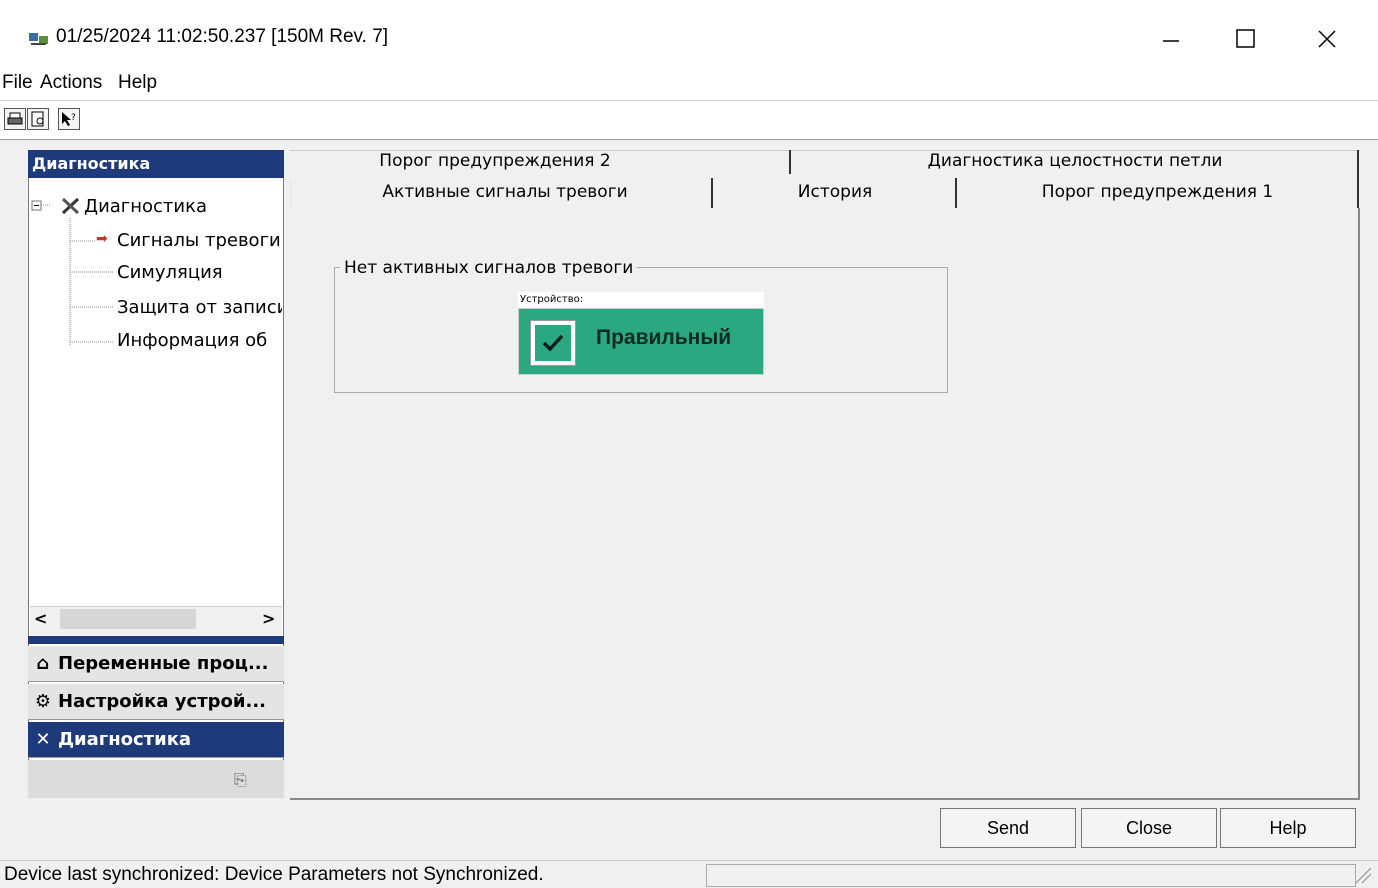 The image size is (1378, 888). Describe the element at coordinates (495, 161) in the screenshot. I see `tab-warning-threshold-2: Порог предупреждения 2` at that location.